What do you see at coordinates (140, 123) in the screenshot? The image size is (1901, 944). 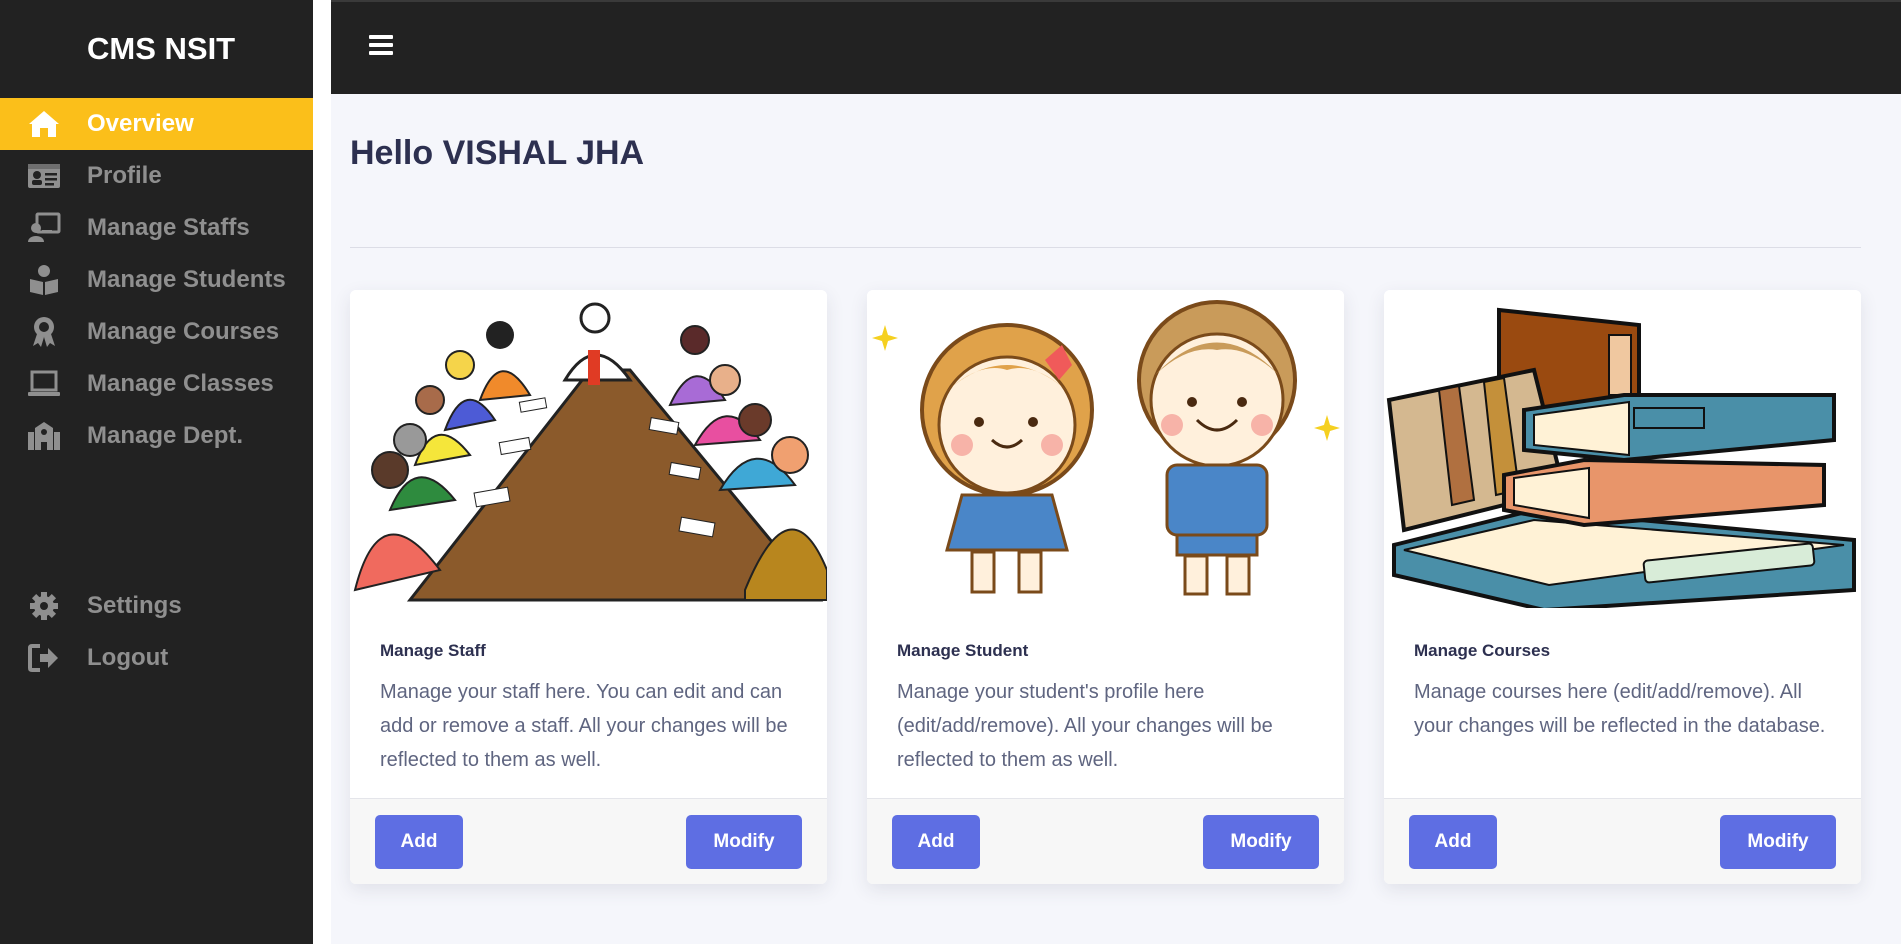 I see `sidebar-item-label: Overview` at bounding box center [140, 123].